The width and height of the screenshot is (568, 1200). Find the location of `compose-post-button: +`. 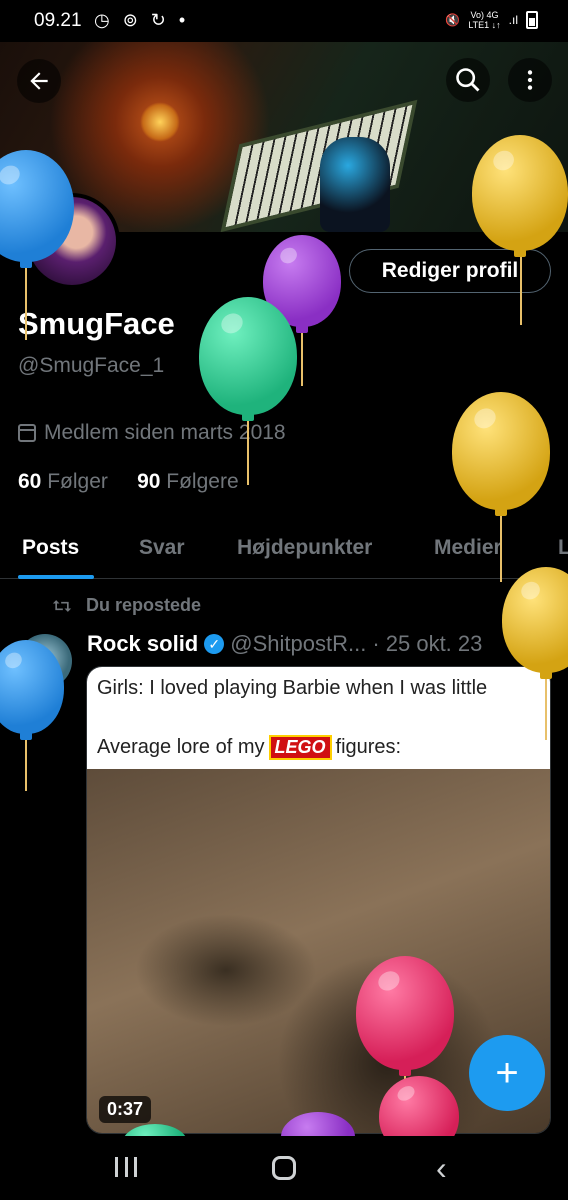

compose-post-button: + is located at coordinates (507, 1073).